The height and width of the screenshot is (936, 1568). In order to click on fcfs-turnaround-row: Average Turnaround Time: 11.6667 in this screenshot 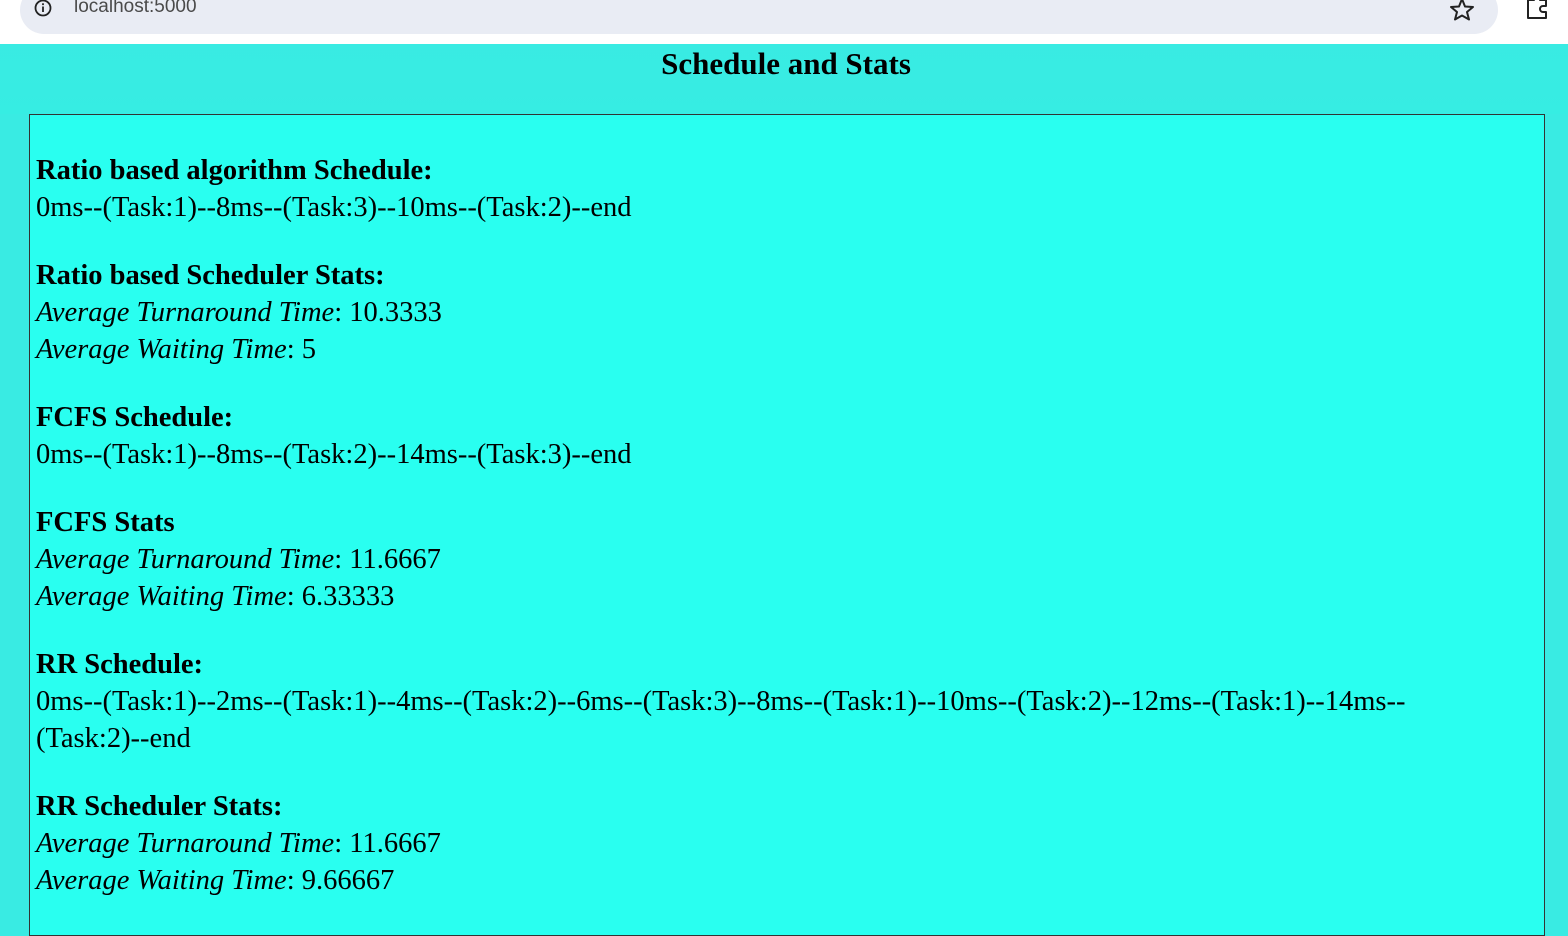, I will do `click(786, 559)`.